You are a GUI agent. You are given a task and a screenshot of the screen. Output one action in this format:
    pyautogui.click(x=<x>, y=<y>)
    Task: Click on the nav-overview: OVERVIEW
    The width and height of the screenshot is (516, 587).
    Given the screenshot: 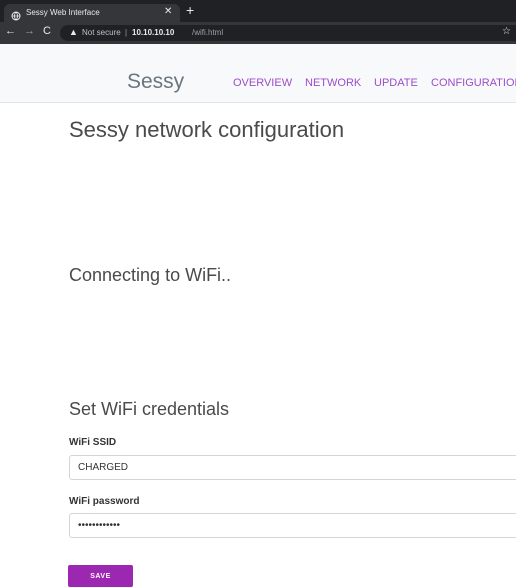 What is the action you would take?
    pyautogui.click(x=262, y=83)
    